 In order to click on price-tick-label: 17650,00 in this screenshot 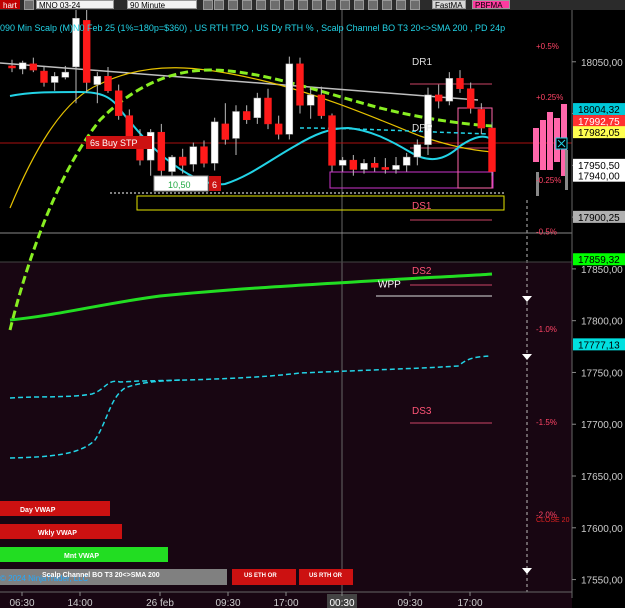, I will do `click(602, 477)`.